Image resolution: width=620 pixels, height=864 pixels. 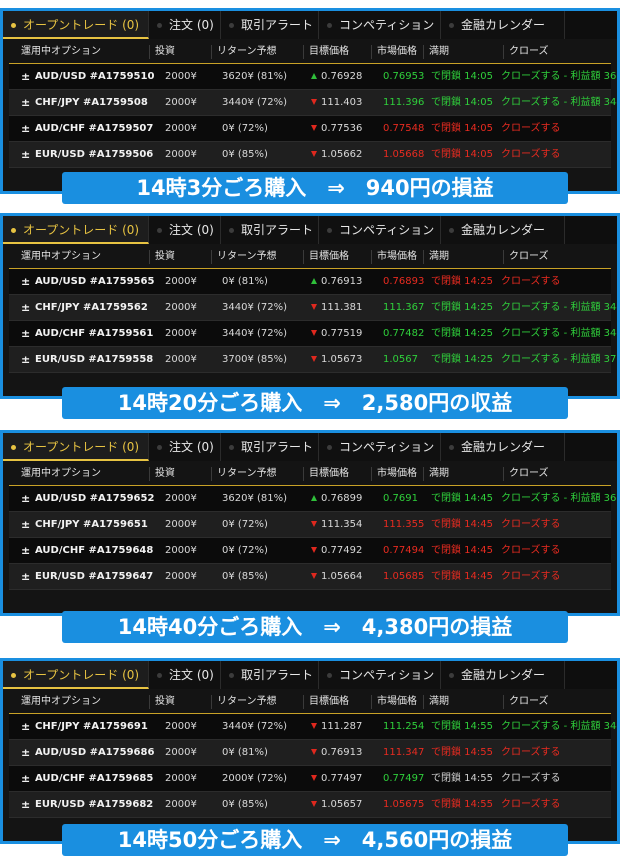 What do you see at coordinates (94, 333) in the screenshot?
I see `option-name: AUD/CHF #A1759561` at bounding box center [94, 333].